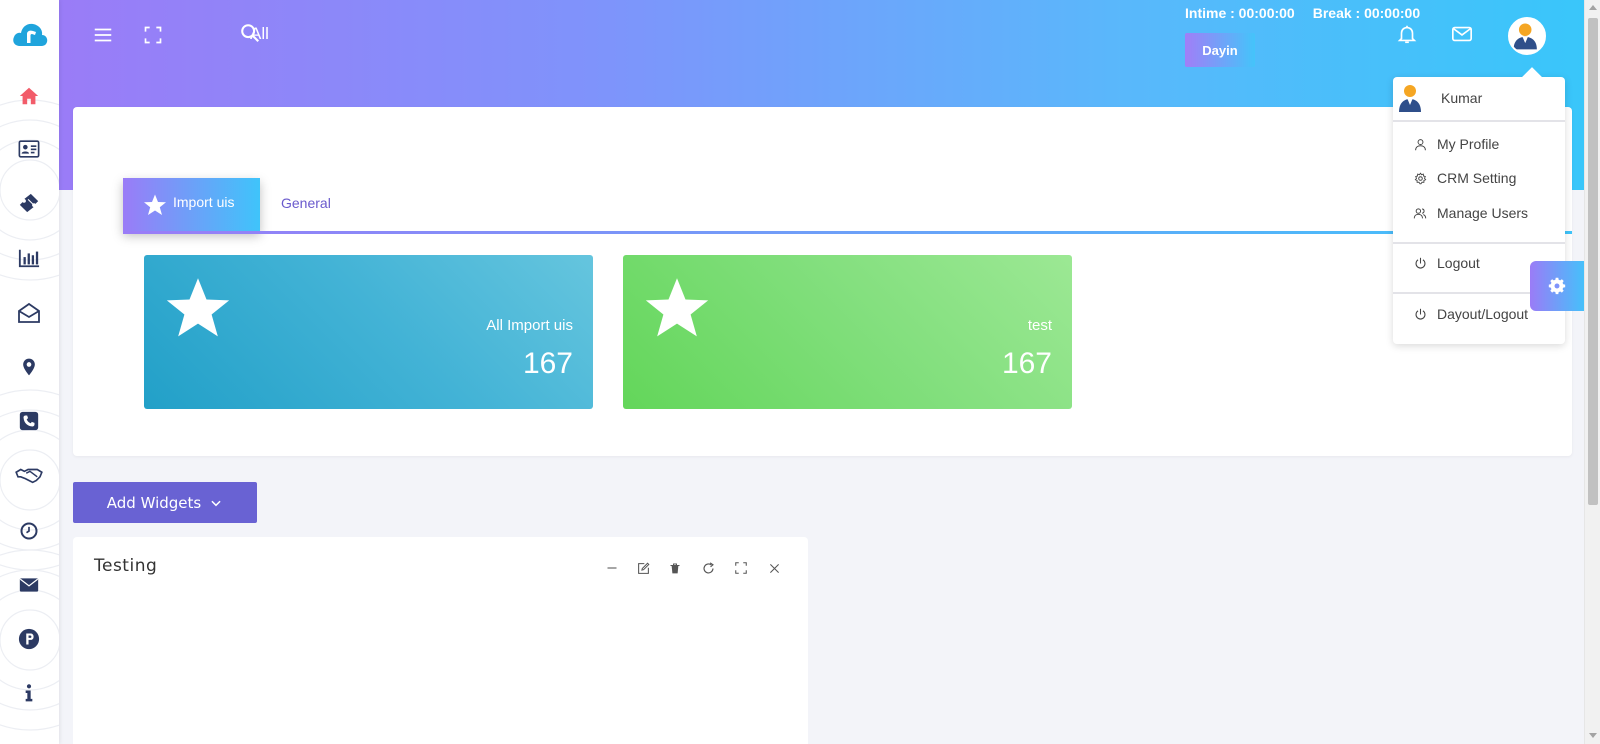 This screenshot has width=1600, height=744. Describe the element at coordinates (103, 35) in the screenshot. I see `hamburger-menu-icon` at that location.